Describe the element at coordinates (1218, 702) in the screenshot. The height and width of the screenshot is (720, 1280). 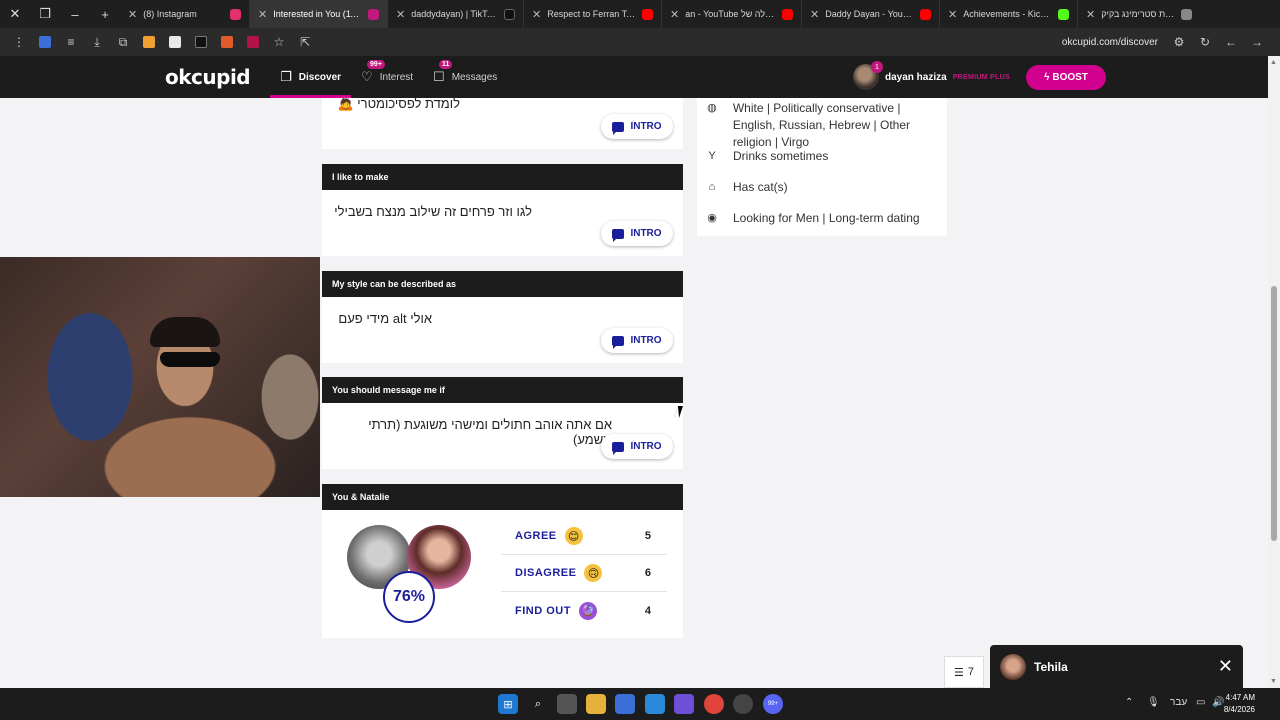
I see `volume-icon: 🔊` at that location.